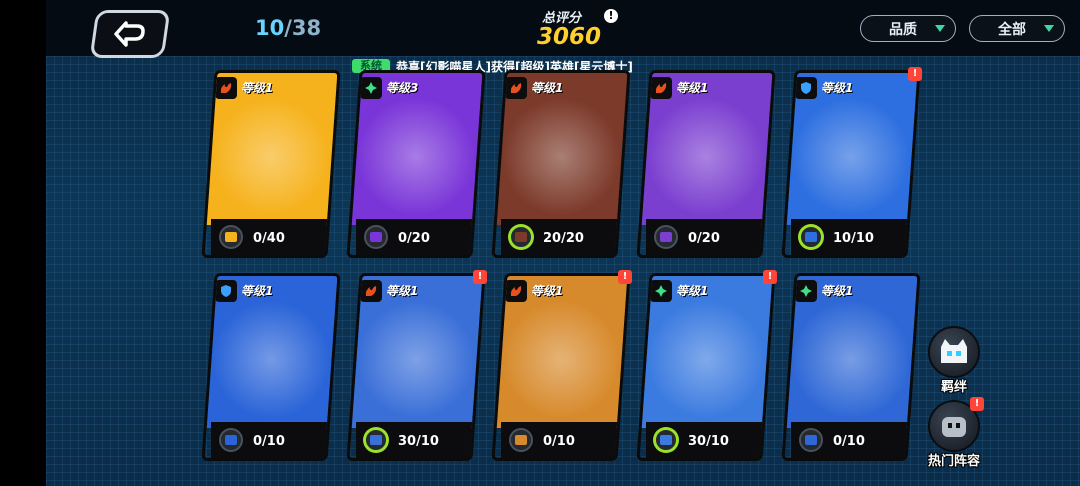 This screenshot has height=486, width=1080. I want to click on hero-card: 等级3 0/20, so click(416, 164).